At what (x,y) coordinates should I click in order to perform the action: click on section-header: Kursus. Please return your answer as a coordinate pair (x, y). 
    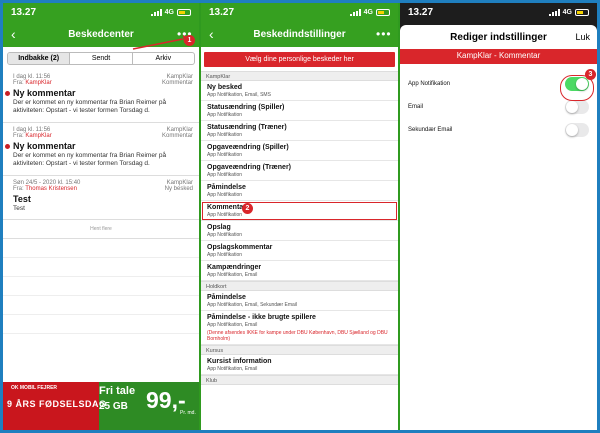
    Looking at the image, I should click on (299, 350).